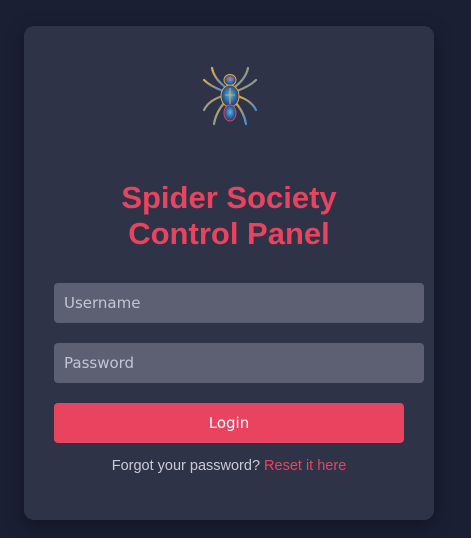 The image size is (471, 538). Describe the element at coordinates (239, 363) in the screenshot. I see `password-input` at that location.